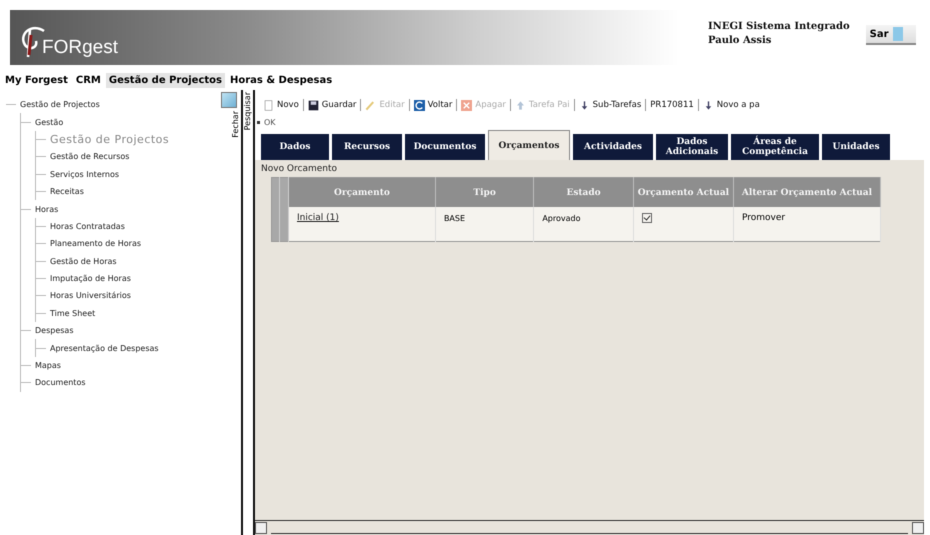 The image size is (930, 535). I want to click on tree-item: Documentos, so click(60, 383).